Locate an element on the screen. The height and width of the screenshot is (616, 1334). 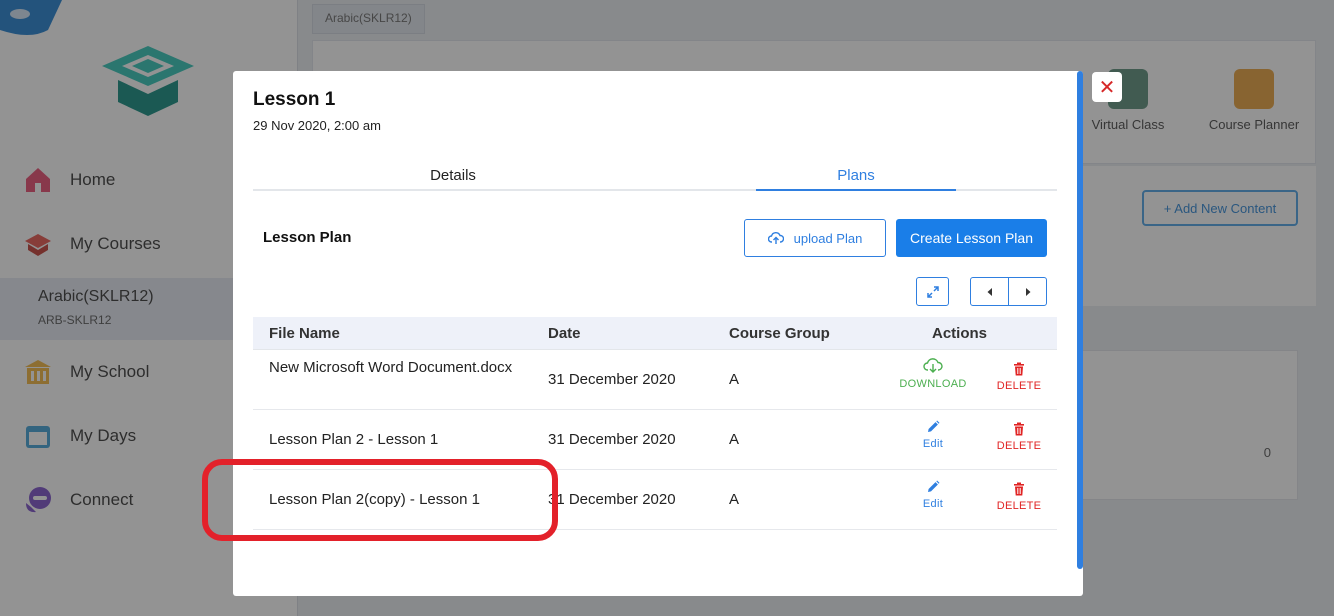
close-button: ✕ is located at coordinates (1107, 87).